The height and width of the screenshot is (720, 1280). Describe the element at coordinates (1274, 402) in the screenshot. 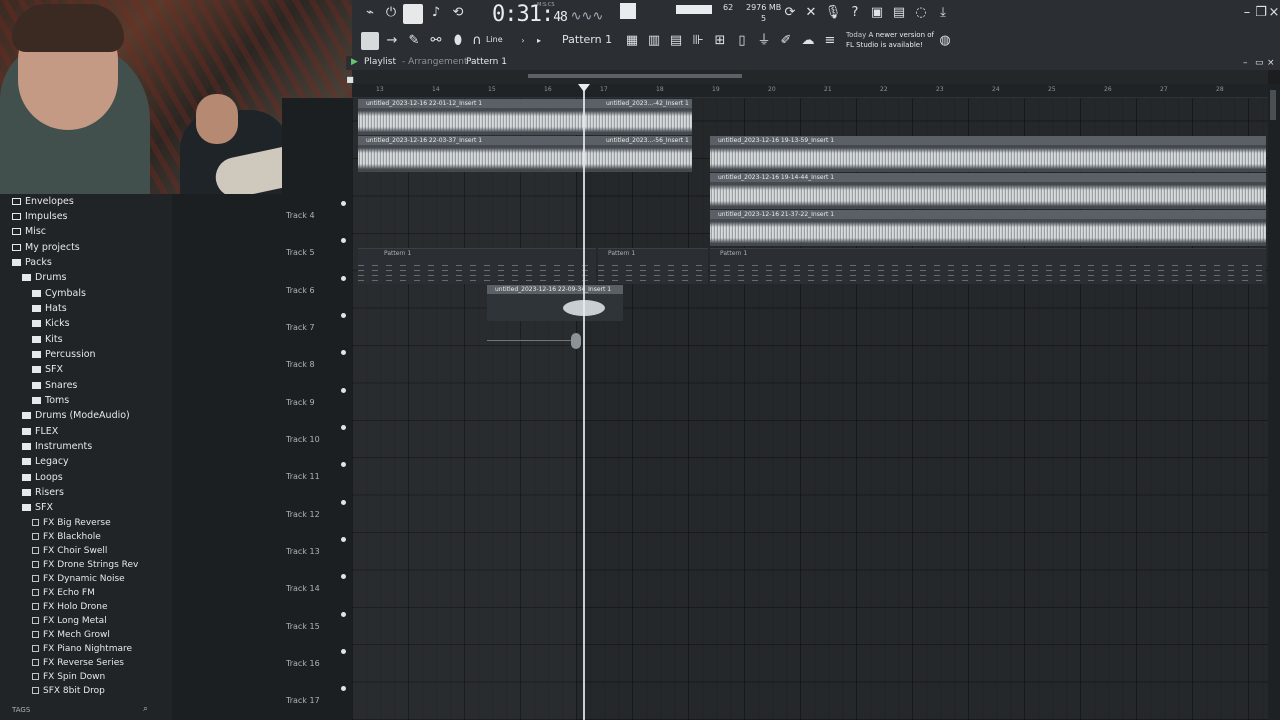

I see `vertical-scrollbar` at that location.